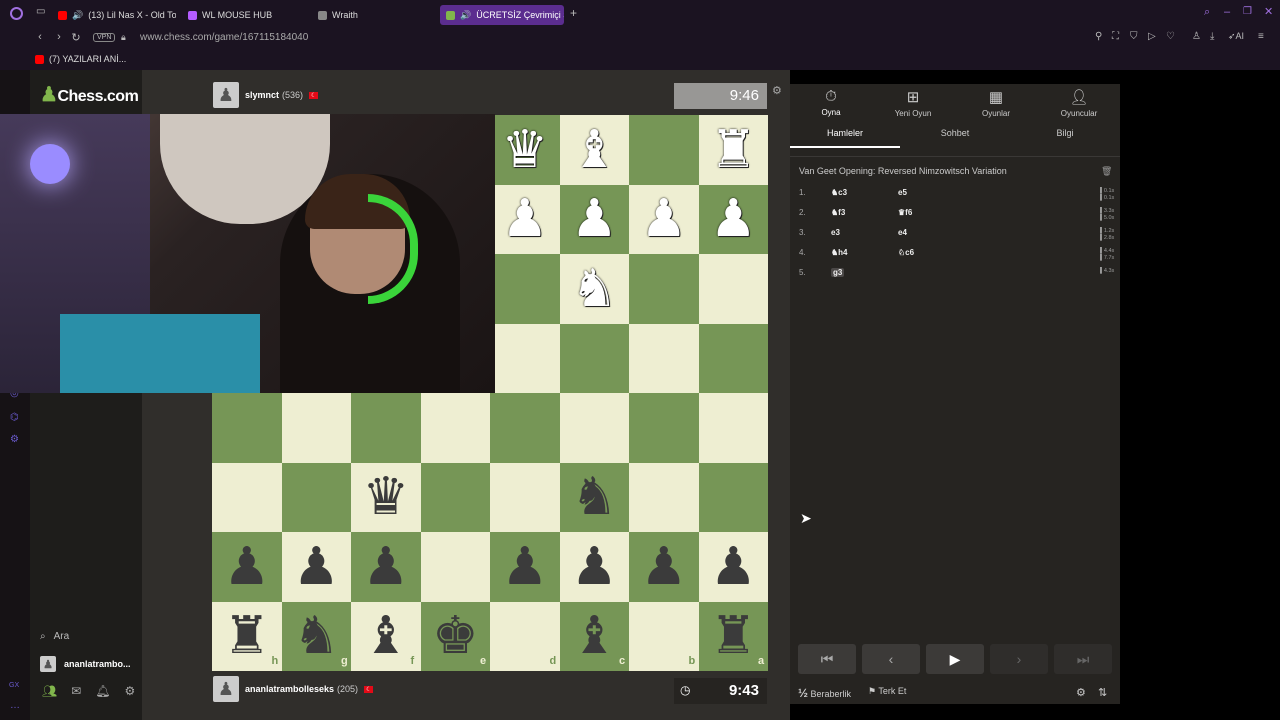 Image resolution: width=1280 pixels, height=720 pixels. I want to click on white-move: e3, so click(835, 232).